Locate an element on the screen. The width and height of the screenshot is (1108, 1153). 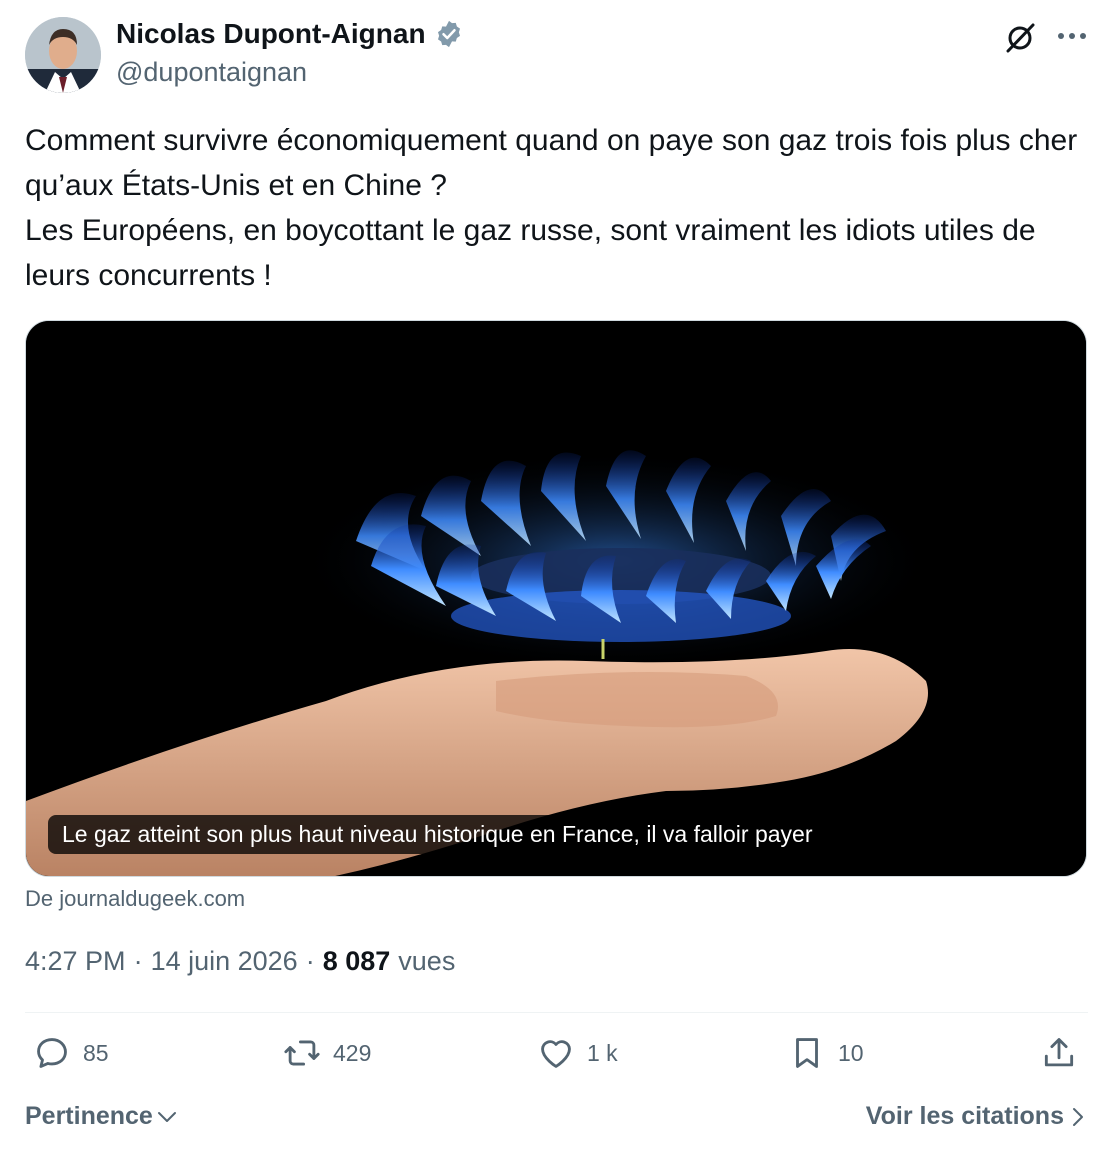
author-display-name: Nicolas Dupont-Aignan is located at coordinates (271, 34).